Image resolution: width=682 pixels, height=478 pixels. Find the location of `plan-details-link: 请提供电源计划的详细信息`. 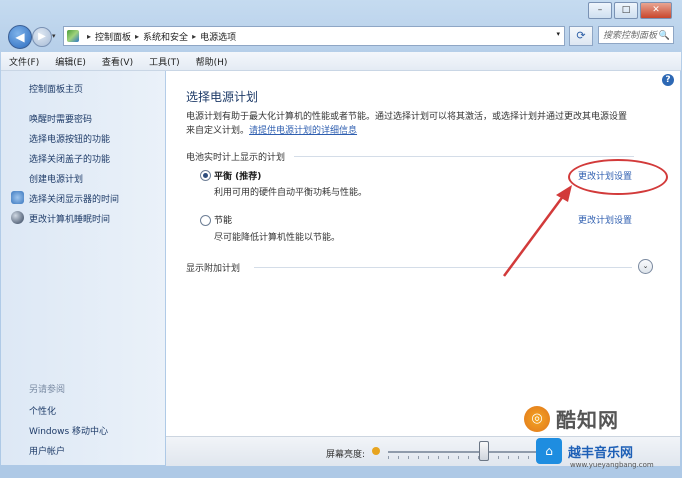

plan-details-link: 请提供电源计划的详细信息 is located at coordinates (303, 131).